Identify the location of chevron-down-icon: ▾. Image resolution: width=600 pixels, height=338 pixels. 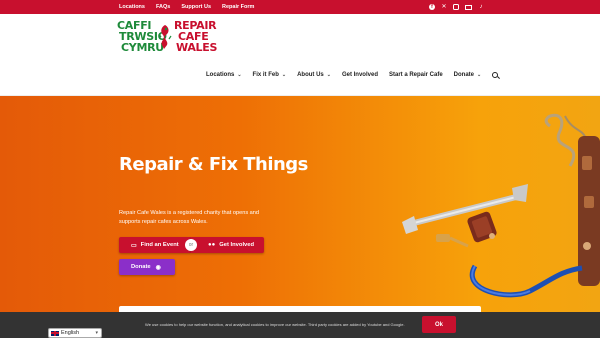
(96, 333).